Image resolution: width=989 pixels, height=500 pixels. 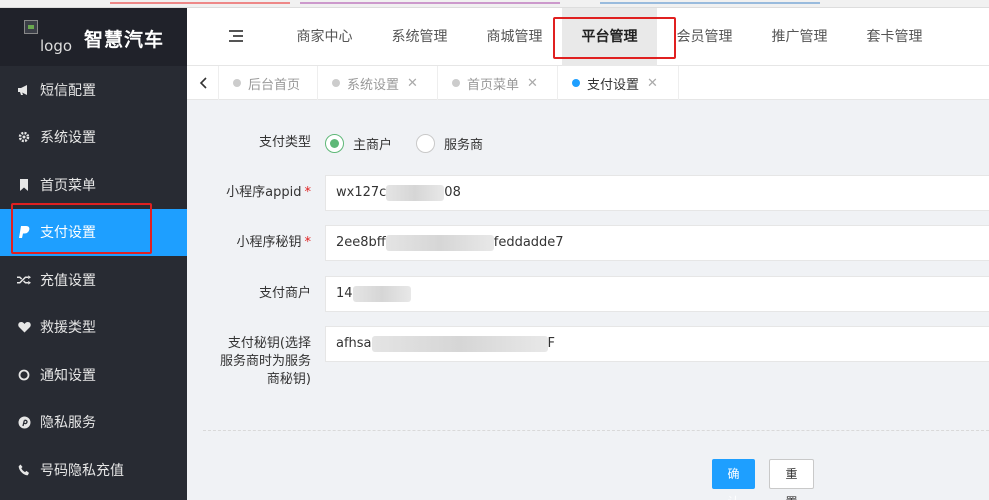 I want to click on gear-icon, so click(x=24, y=137).